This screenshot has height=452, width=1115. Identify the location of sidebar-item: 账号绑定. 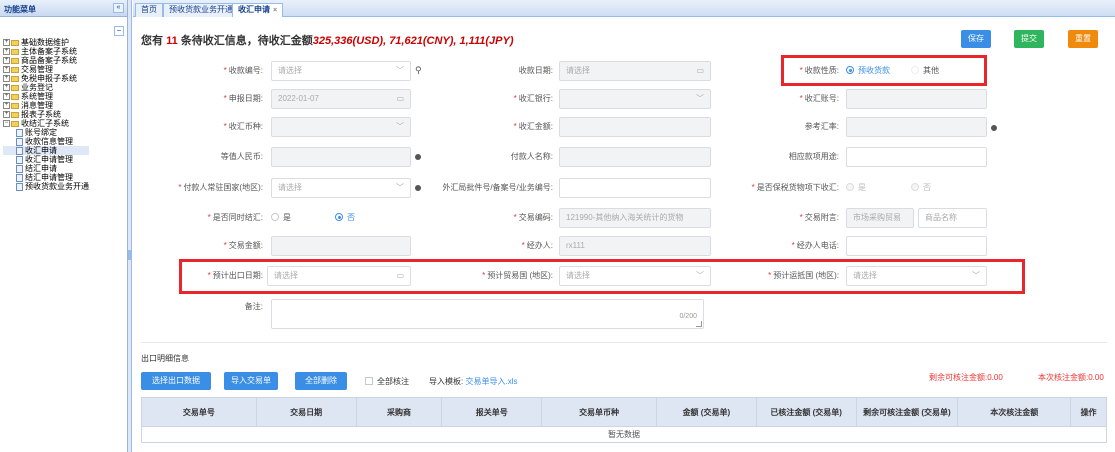
(46, 132).